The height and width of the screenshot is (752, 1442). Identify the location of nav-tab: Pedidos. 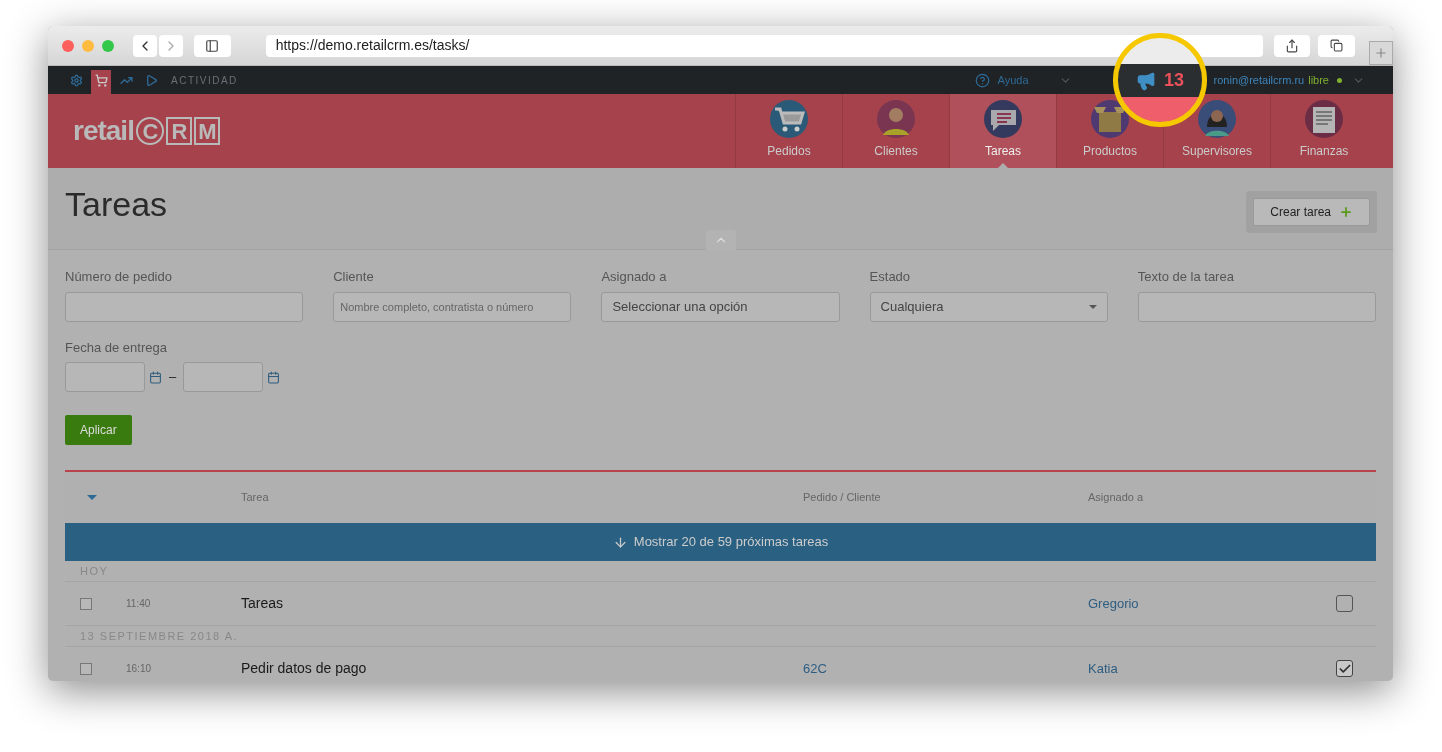
(788, 131).